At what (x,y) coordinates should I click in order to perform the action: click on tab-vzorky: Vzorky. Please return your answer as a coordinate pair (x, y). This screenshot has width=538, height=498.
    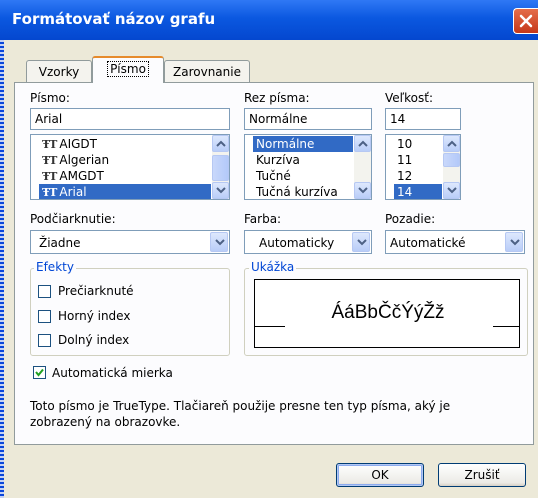
    Looking at the image, I should click on (59, 71).